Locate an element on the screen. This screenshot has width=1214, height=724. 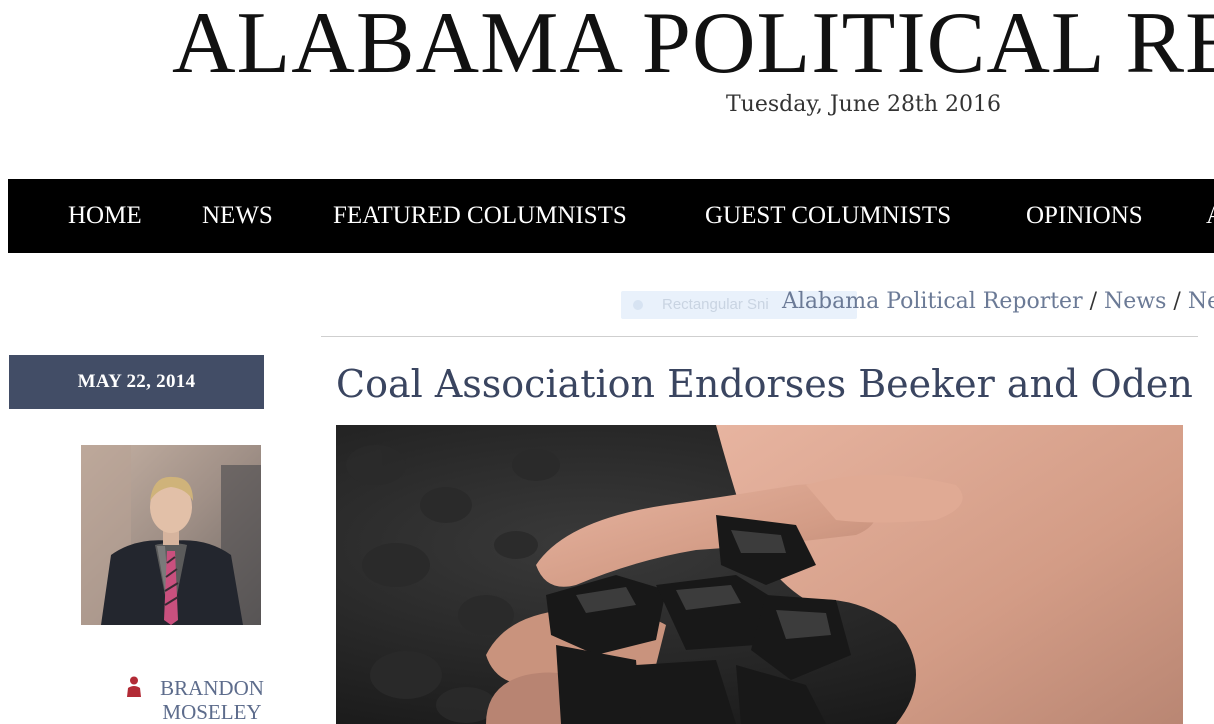
publish-date-badge: MAY 22, 2014 is located at coordinates (136, 382).